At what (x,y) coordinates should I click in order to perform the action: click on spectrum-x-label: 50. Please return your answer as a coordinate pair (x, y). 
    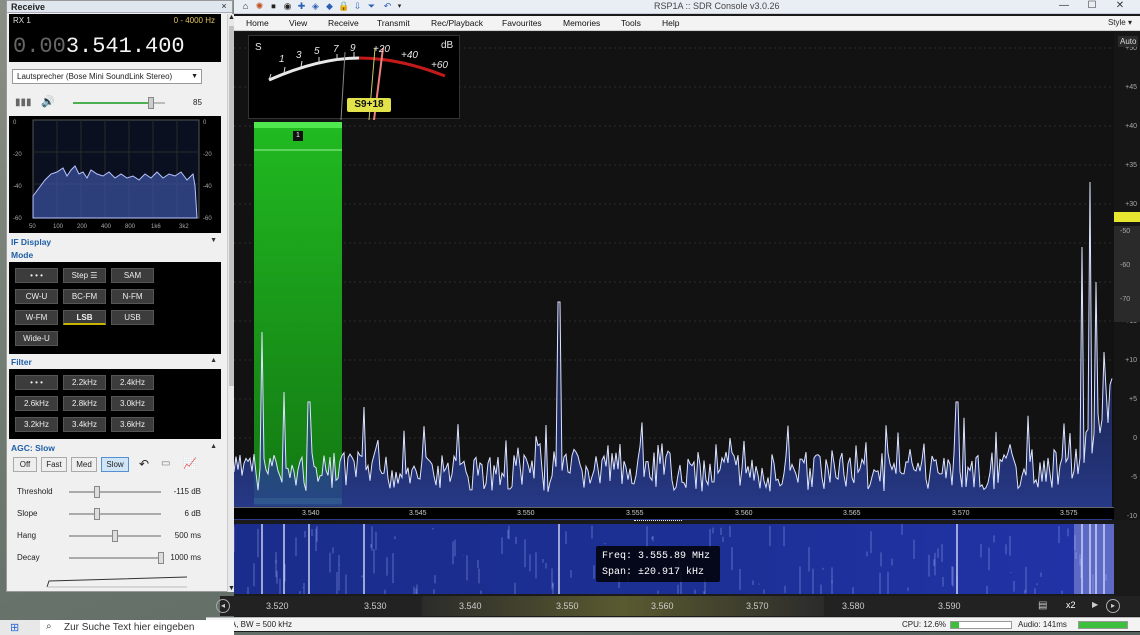
    Looking at the image, I should click on (32, 227).